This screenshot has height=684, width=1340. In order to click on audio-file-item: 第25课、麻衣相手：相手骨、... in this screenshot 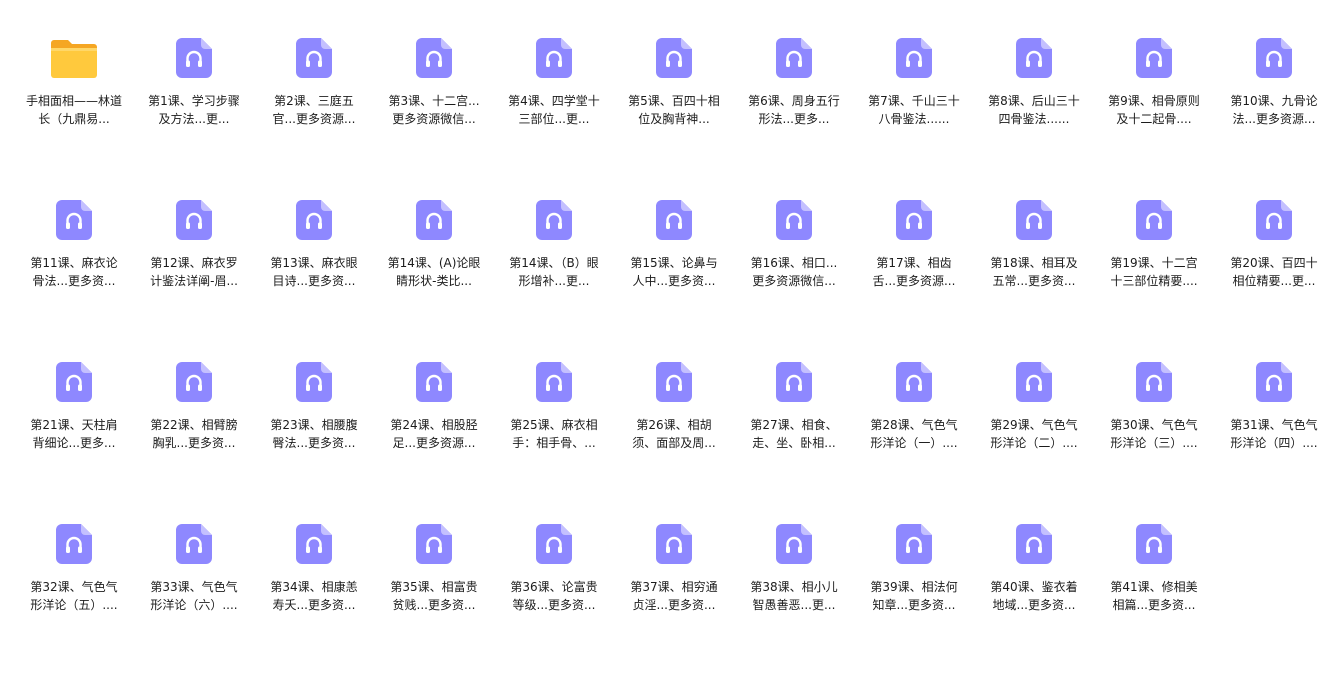, I will do `click(554, 435)`.